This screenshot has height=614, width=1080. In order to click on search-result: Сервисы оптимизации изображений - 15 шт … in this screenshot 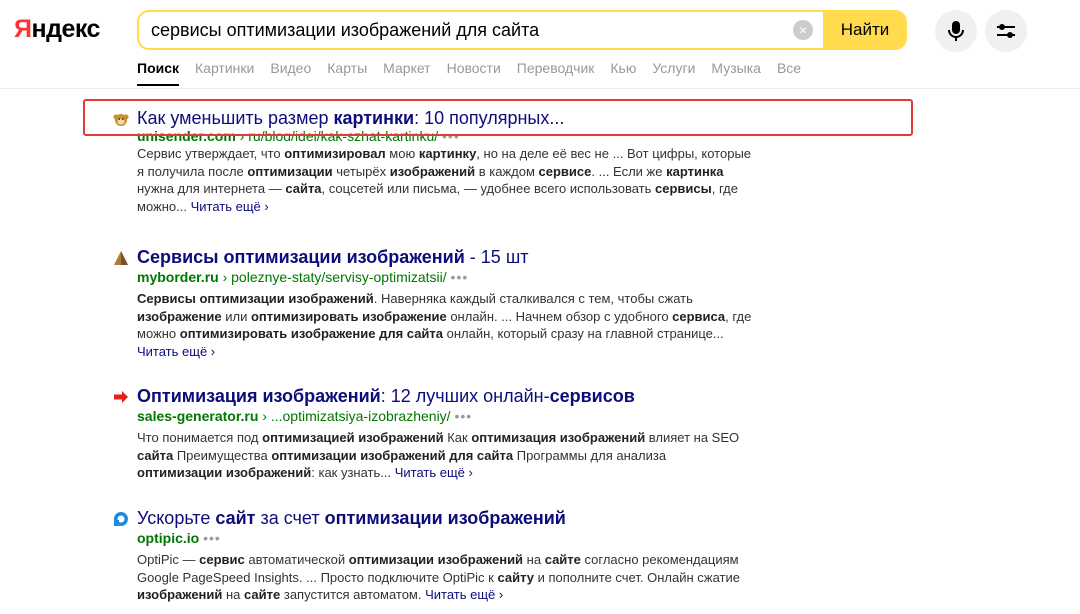, I will do `click(433, 303)`.